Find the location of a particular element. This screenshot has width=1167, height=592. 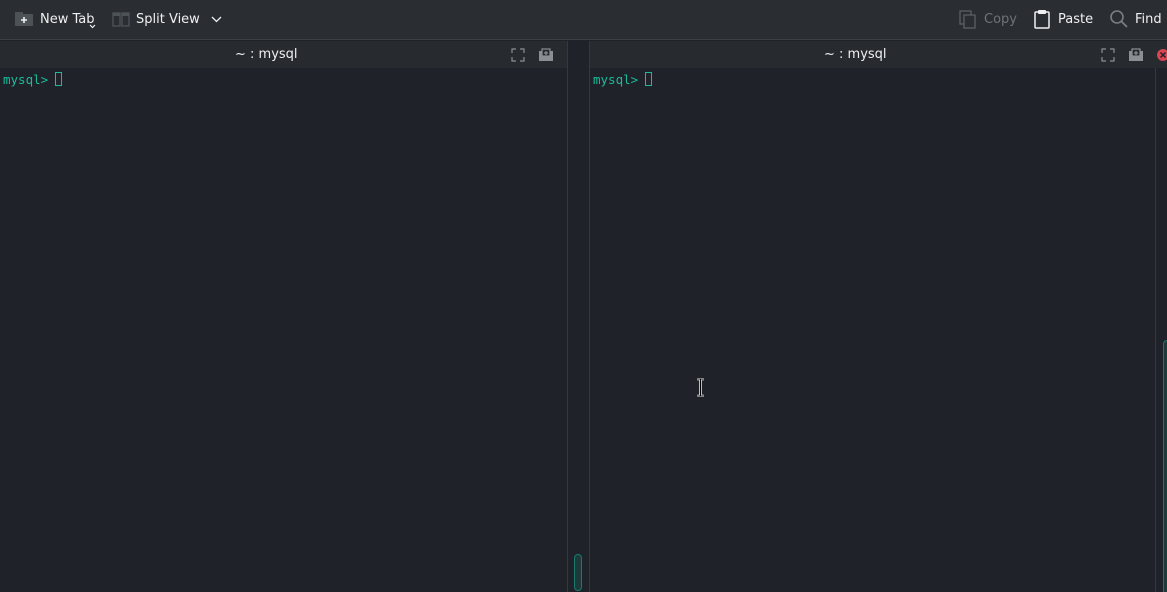

copy-icon is located at coordinates (968, 19).